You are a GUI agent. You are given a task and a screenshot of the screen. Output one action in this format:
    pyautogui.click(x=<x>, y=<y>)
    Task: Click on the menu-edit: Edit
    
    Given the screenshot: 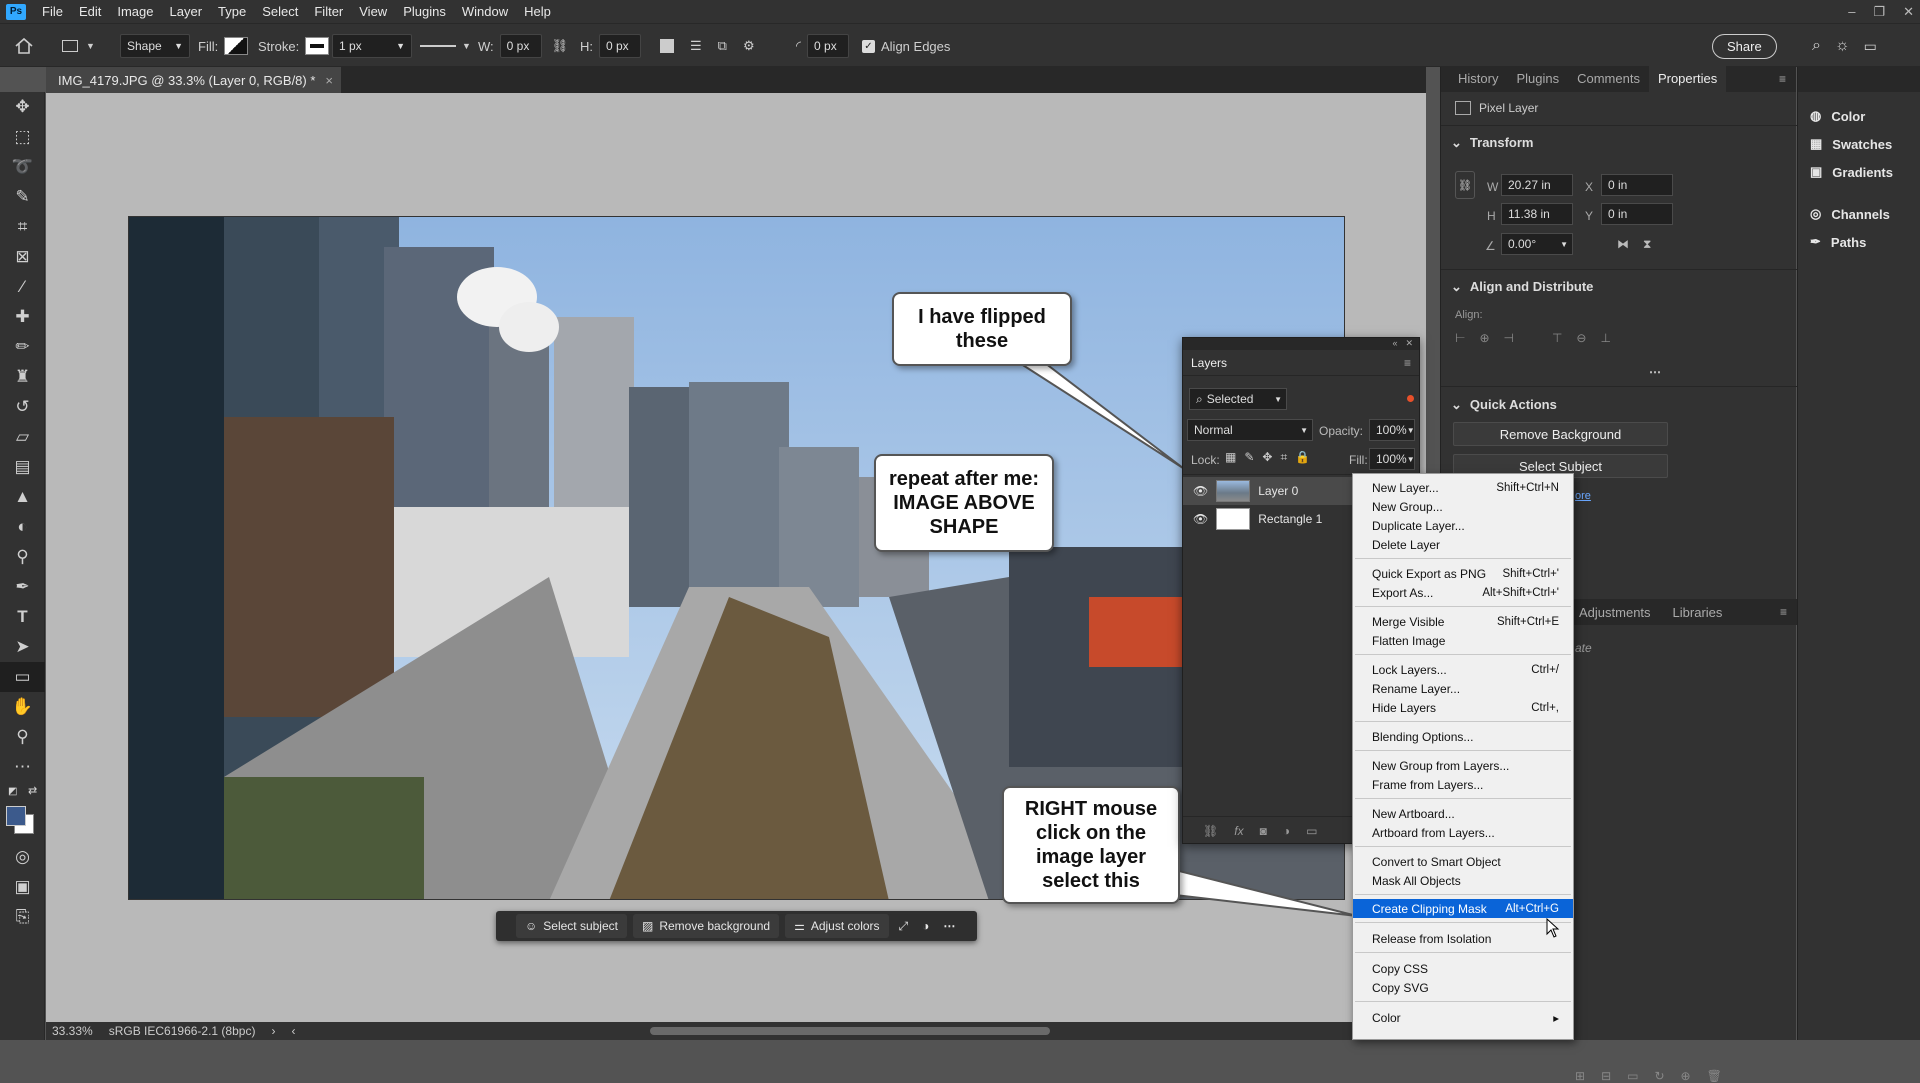 What is the action you would take?
    pyautogui.click(x=90, y=11)
    